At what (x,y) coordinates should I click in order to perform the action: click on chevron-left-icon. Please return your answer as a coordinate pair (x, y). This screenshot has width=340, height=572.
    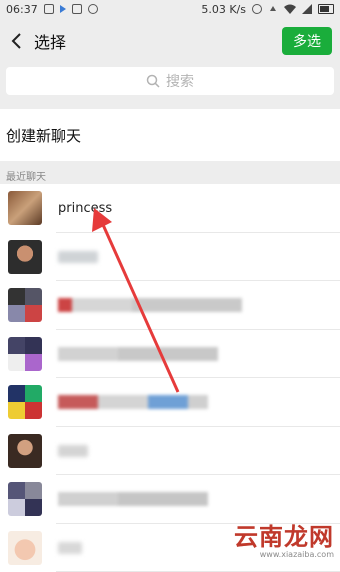
    Looking at the image, I should click on (17, 41).